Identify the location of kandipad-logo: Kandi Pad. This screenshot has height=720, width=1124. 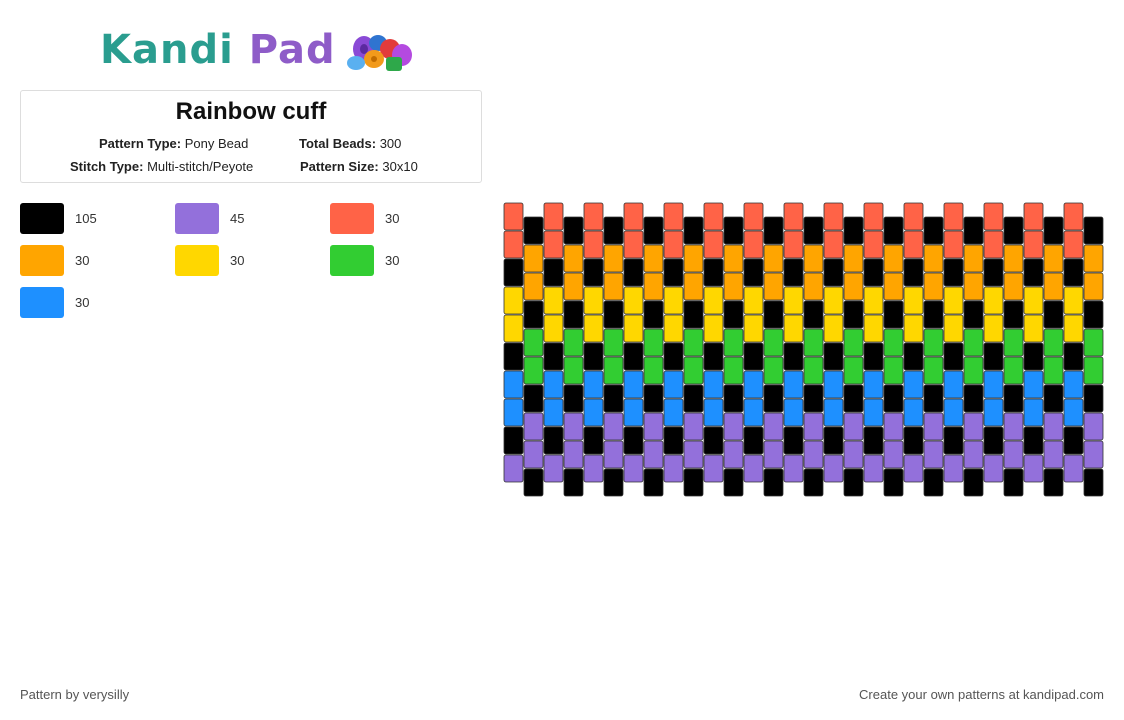
(260, 50).